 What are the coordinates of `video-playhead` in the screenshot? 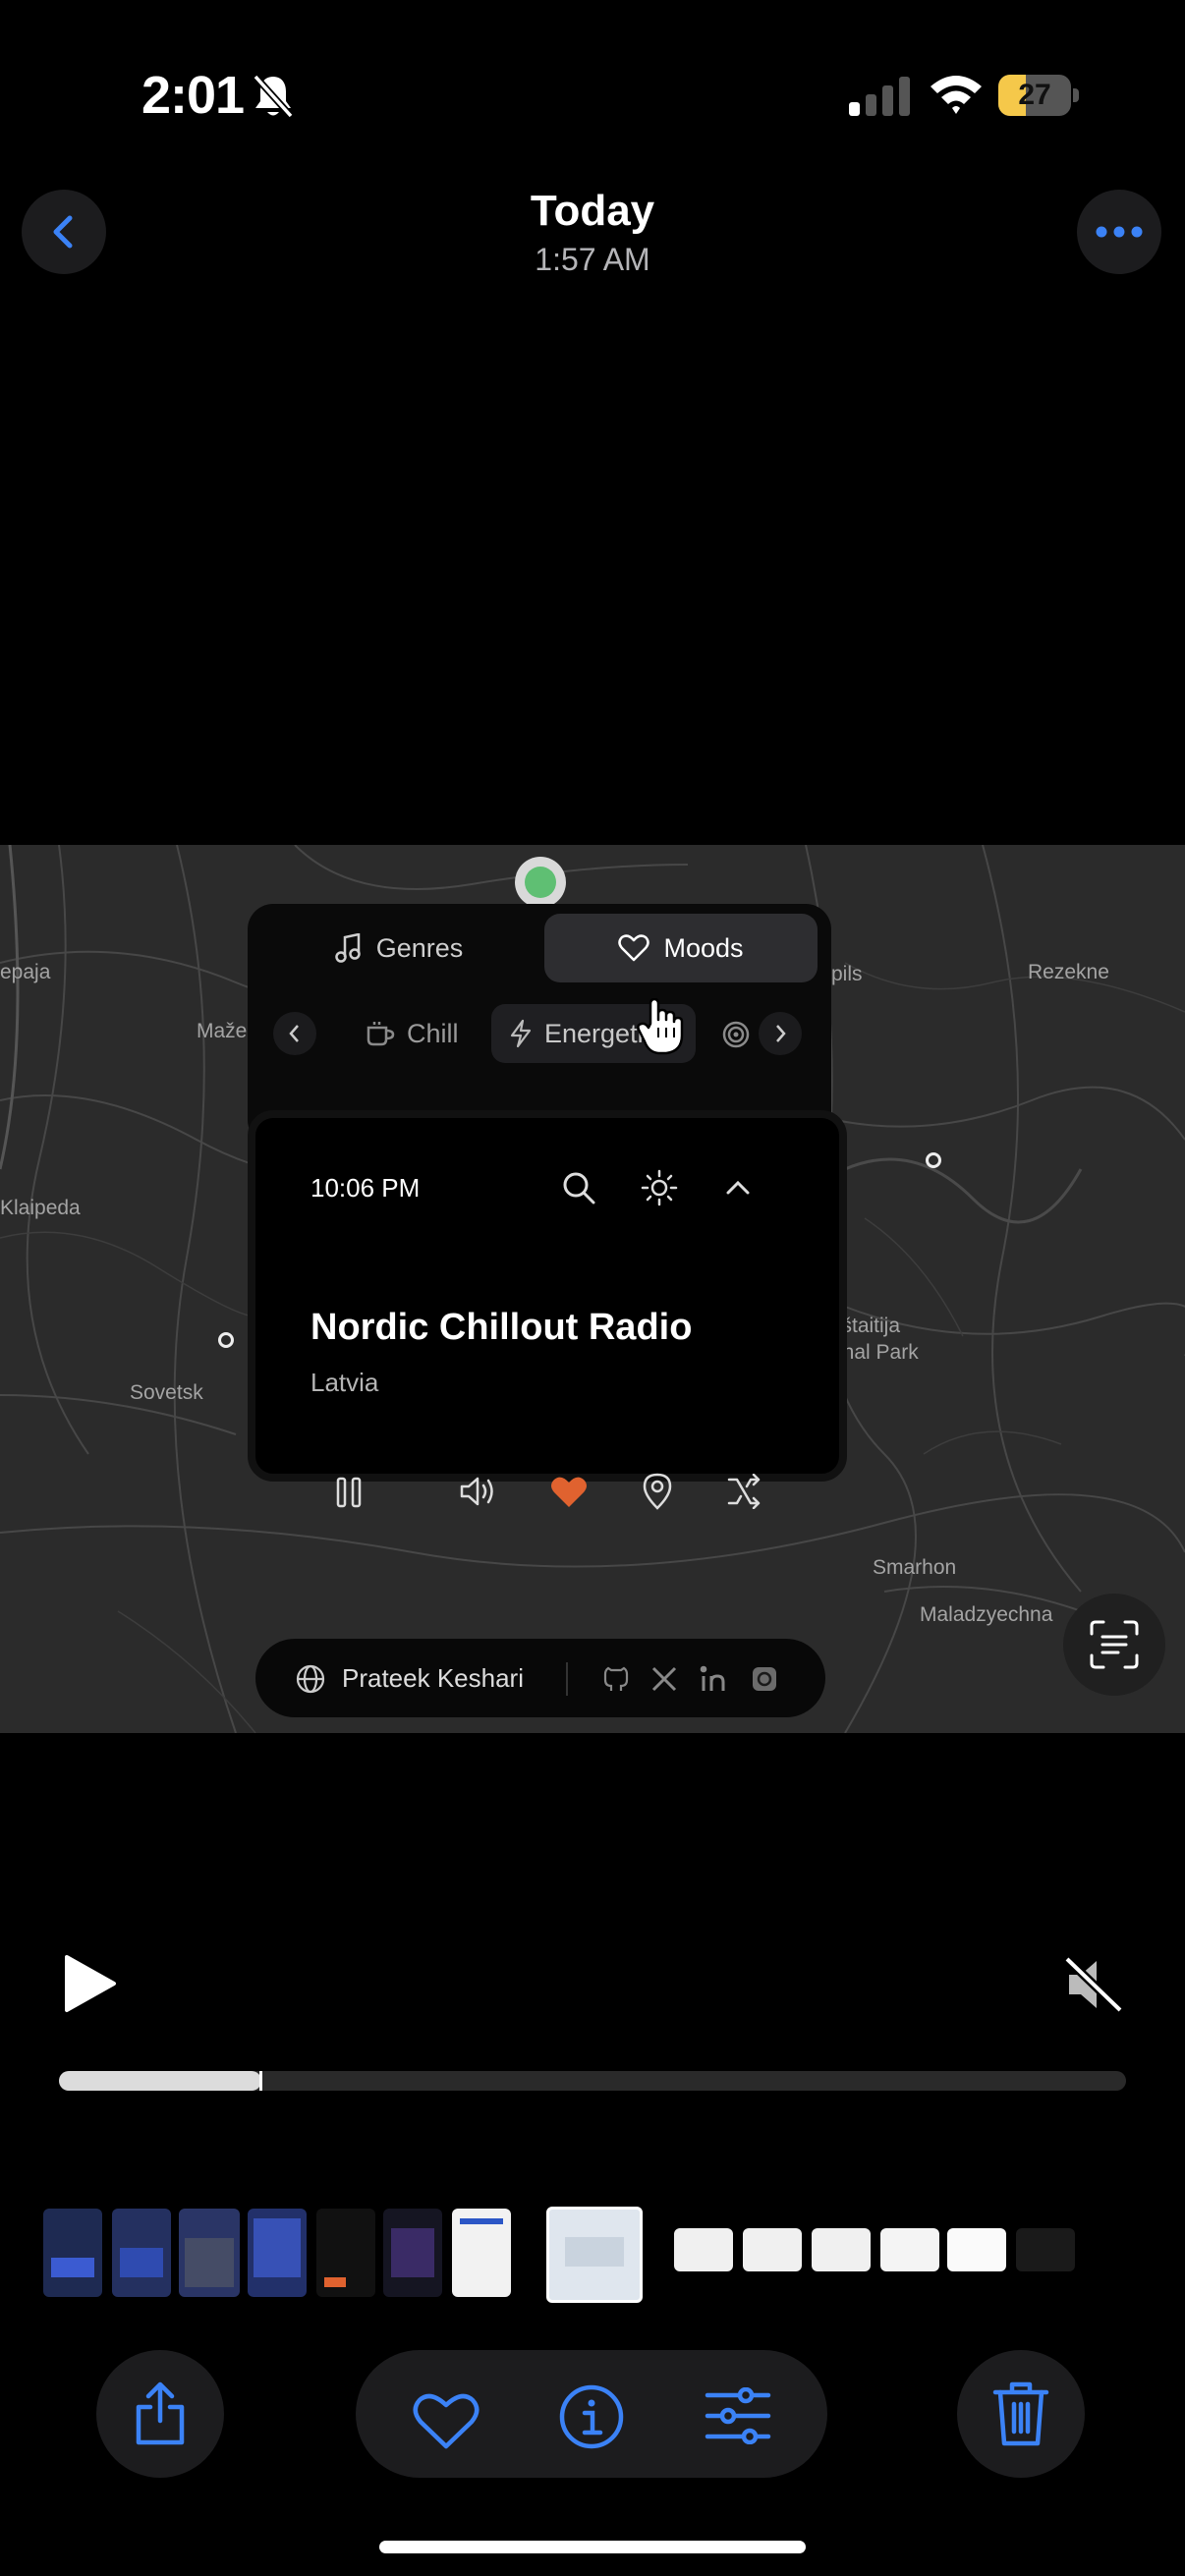 It's located at (261, 2081).